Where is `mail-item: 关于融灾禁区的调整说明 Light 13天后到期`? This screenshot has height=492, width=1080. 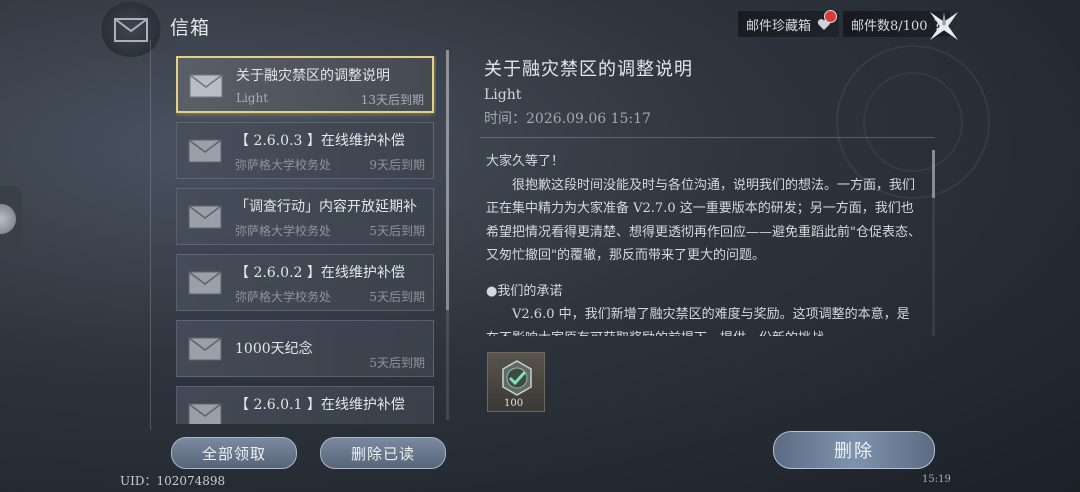 mail-item: 关于融灾禁区的调整说明 Light 13天后到期 is located at coordinates (305, 84).